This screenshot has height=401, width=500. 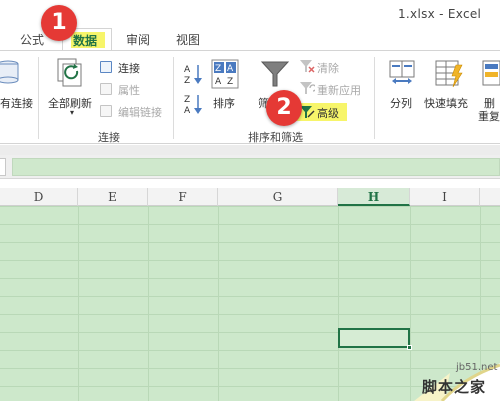 I want to click on connections-label: 连接, so click(x=129, y=68).